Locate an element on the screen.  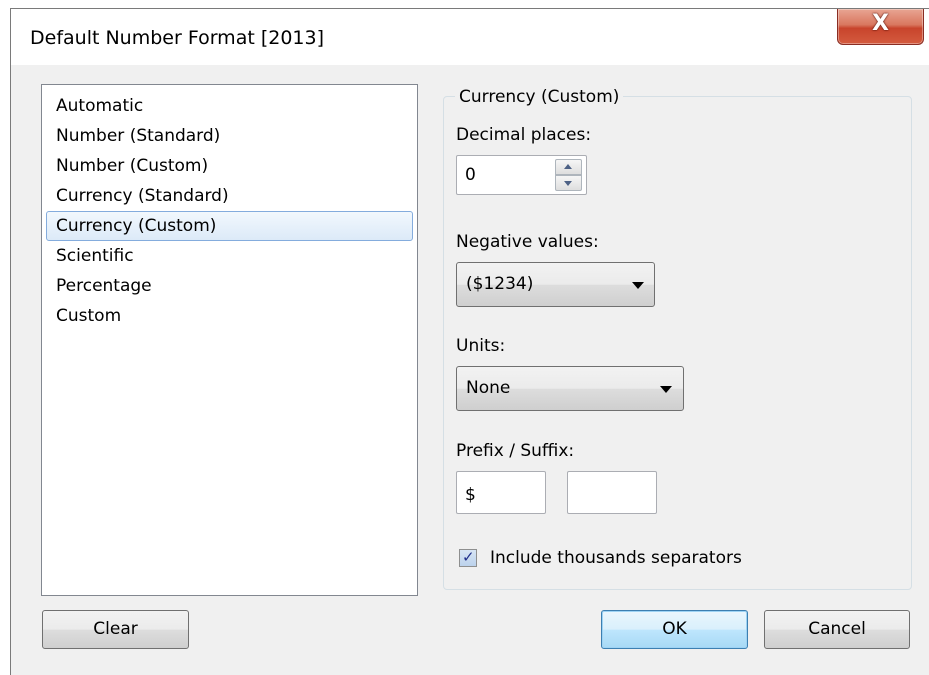
close-icon: X is located at coordinates (880, 23).